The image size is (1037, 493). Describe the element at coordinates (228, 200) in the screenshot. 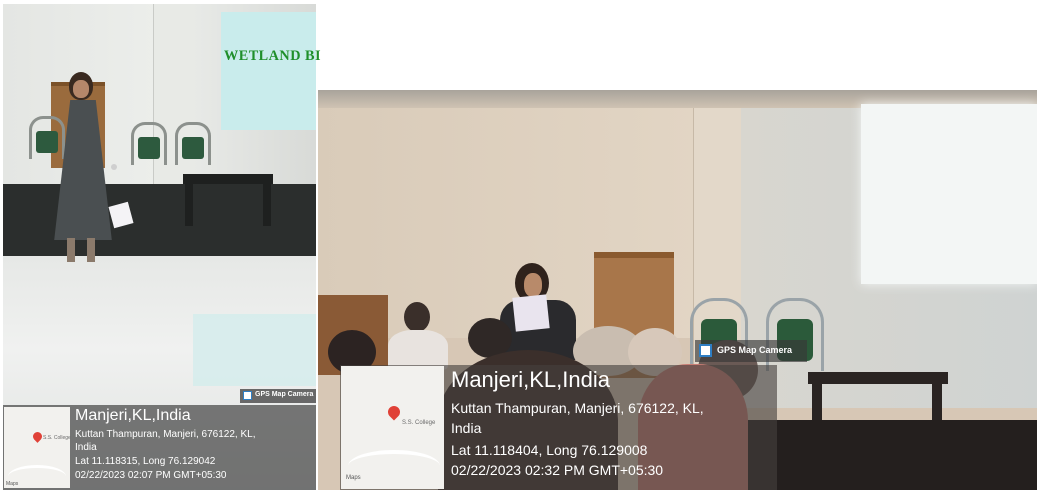

I see `table` at that location.